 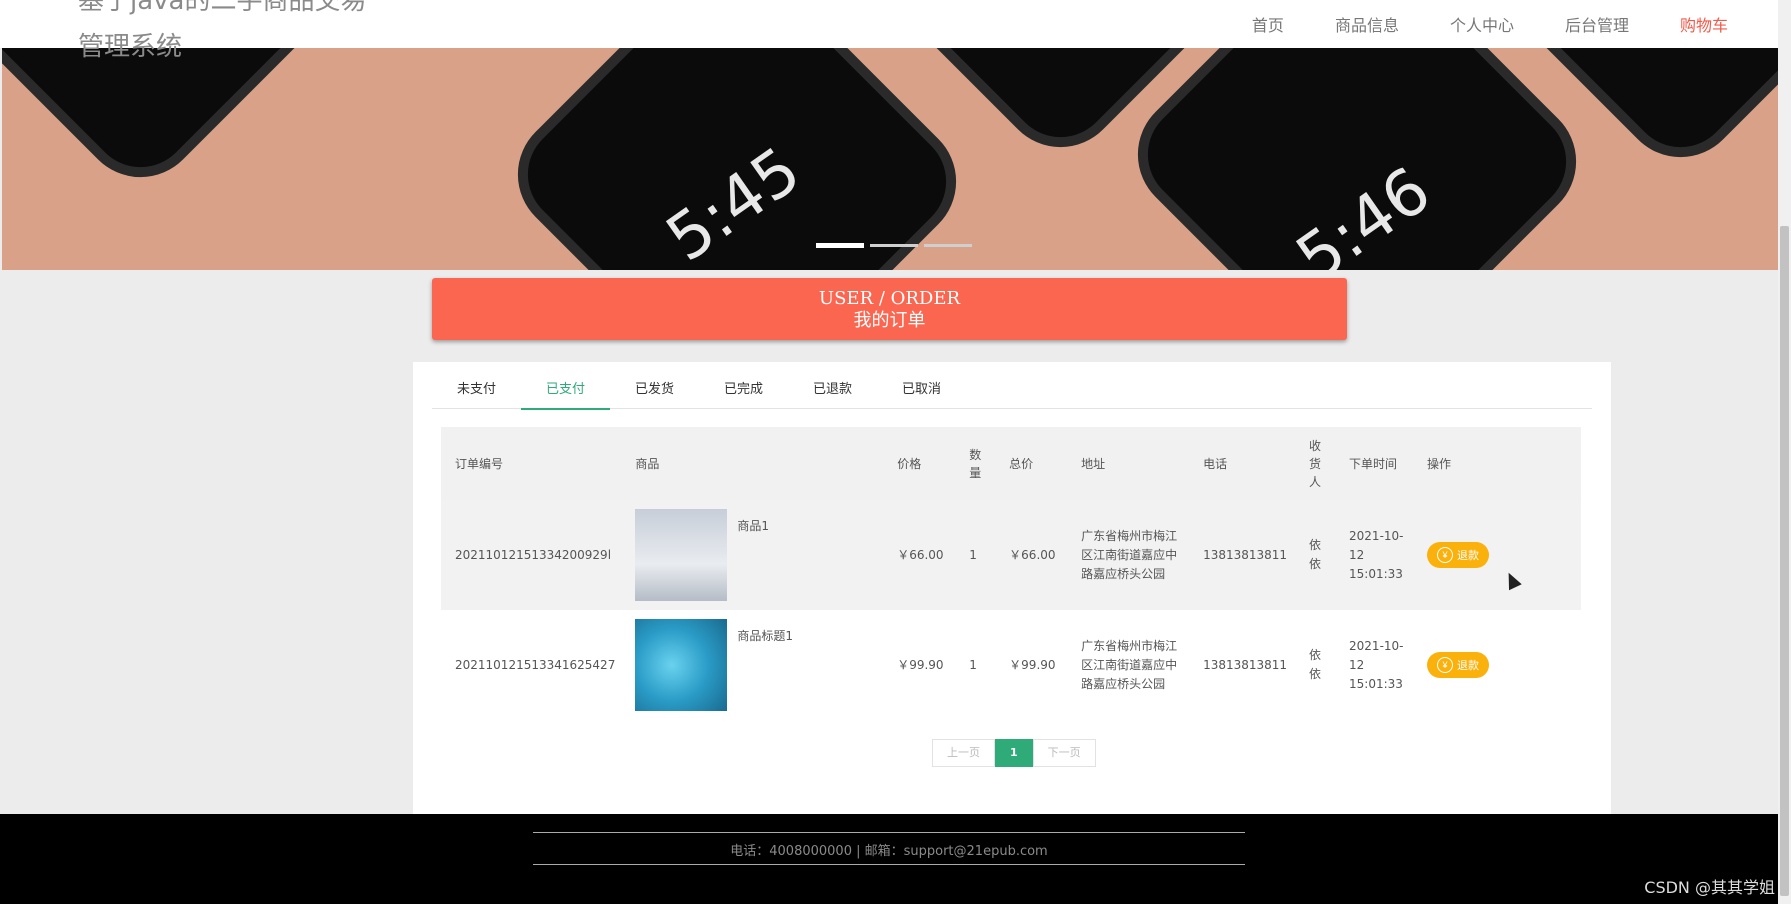 I want to click on col-header-address: 地址, so click(x=1093, y=463).